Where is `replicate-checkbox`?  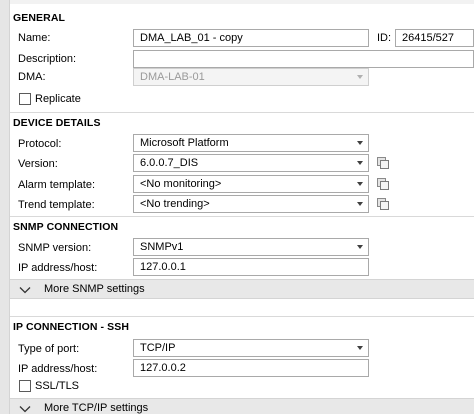 replicate-checkbox is located at coordinates (25, 99).